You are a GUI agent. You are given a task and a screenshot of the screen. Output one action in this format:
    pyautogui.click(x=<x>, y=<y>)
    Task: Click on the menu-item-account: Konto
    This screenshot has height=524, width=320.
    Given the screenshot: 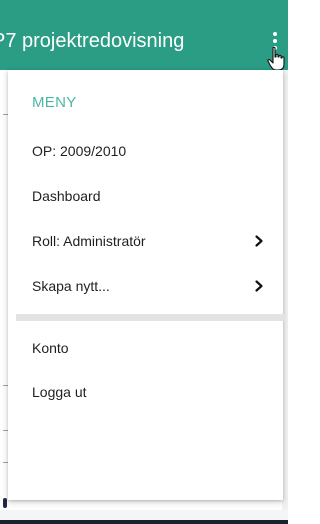 What is the action you would take?
    pyautogui.click(x=145, y=348)
    